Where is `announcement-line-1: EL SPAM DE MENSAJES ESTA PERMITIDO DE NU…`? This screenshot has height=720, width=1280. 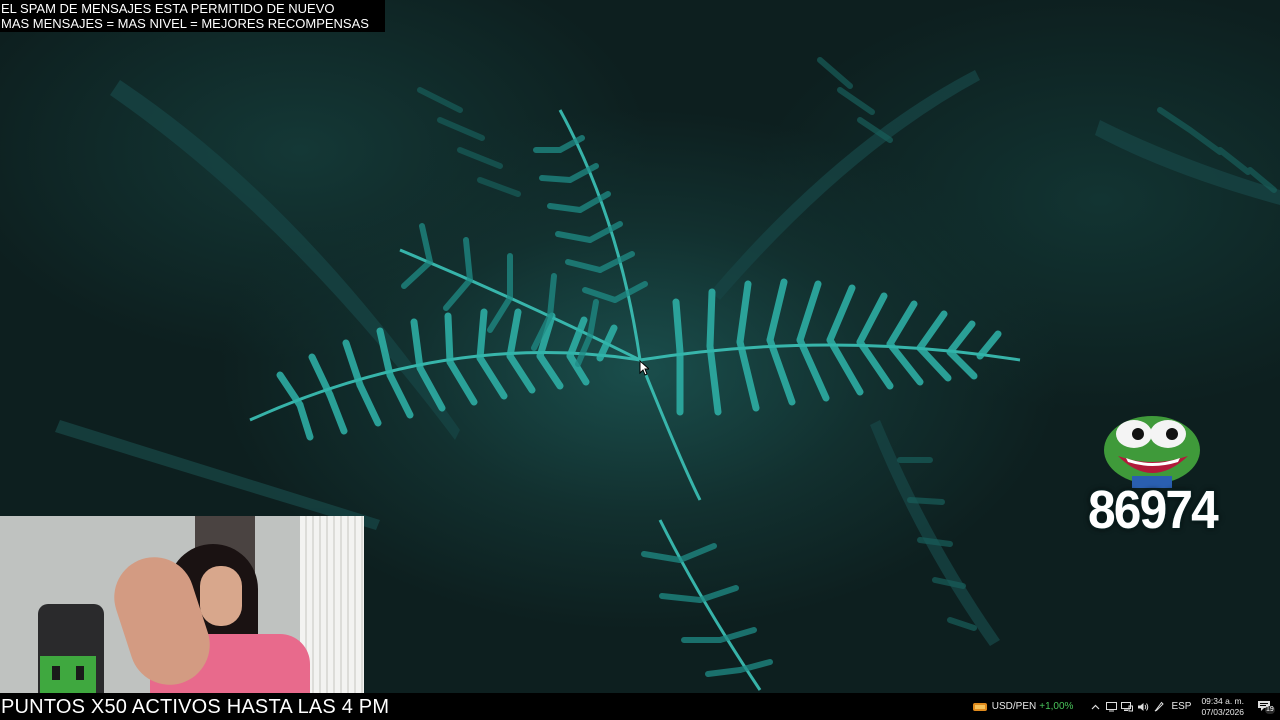
announcement-line-1: EL SPAM DE MENSAJES ESTA PERMITIDO DE NU… is located at coordinates (168, 8).